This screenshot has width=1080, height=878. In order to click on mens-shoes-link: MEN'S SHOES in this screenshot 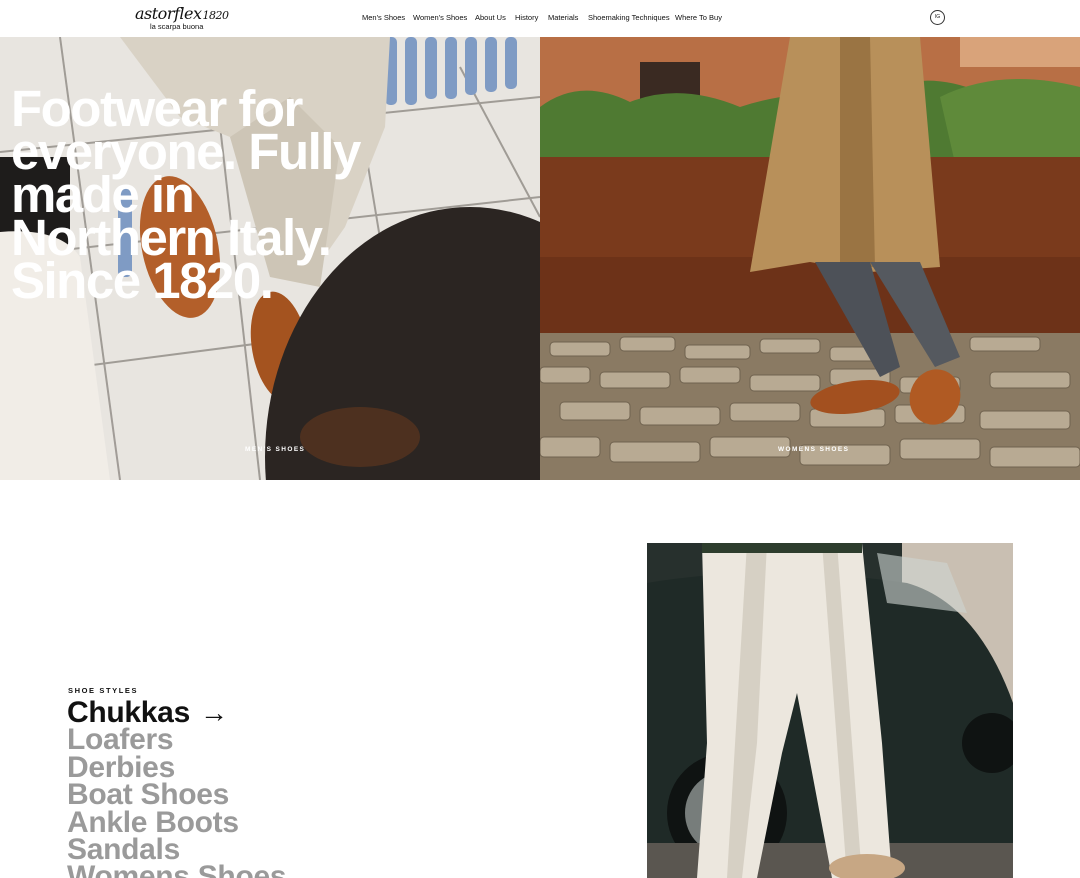, I will do `click(275, 449)`.